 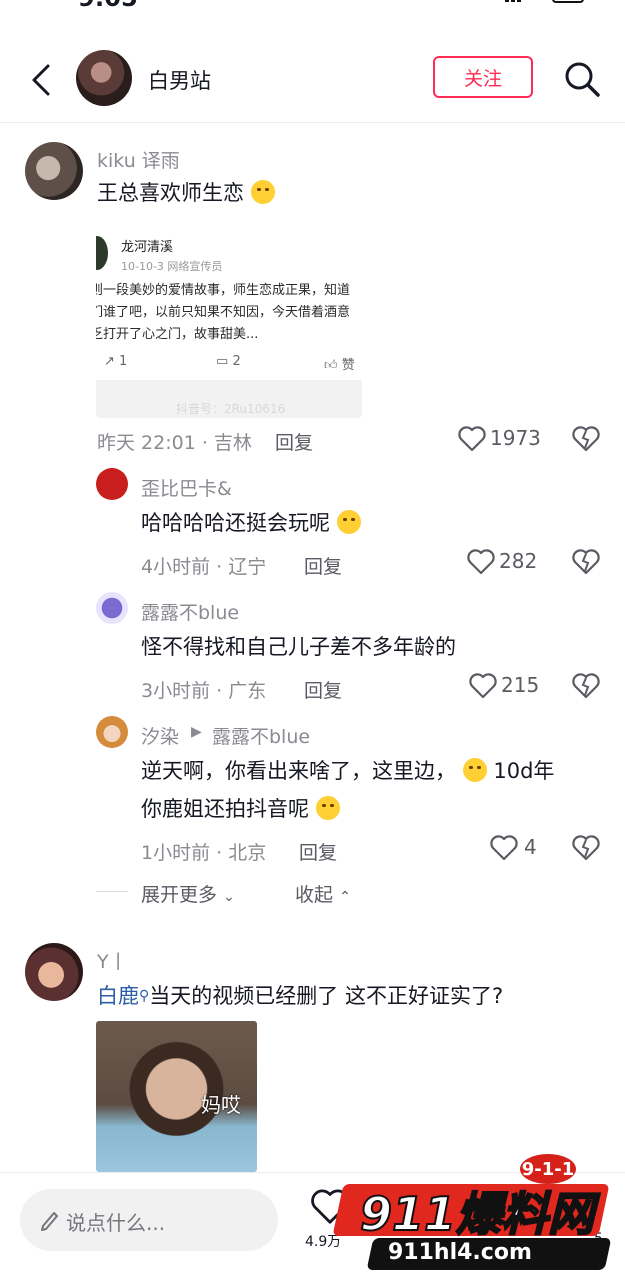 What do you see at coordinates (524, 771) in the screenshot?
I see `reply-text-line1b: 10d年` at bounding box center [524, 771].